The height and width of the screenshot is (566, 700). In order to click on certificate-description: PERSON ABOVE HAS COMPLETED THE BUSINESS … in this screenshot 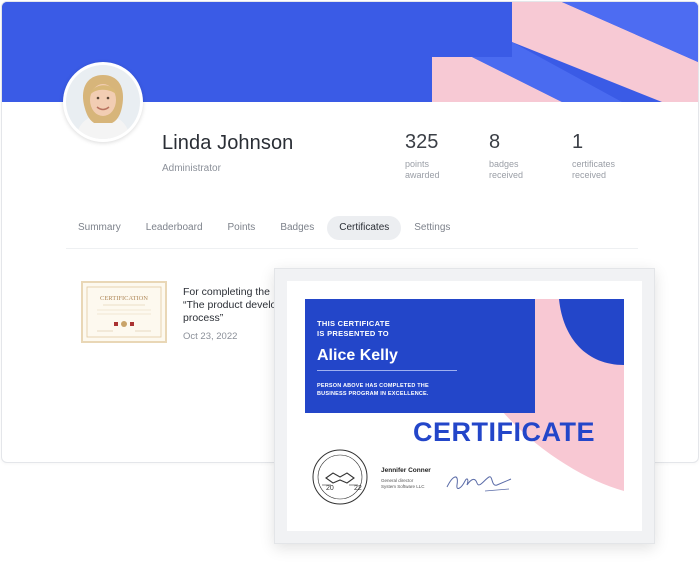, I will do `click(373, 390)`.